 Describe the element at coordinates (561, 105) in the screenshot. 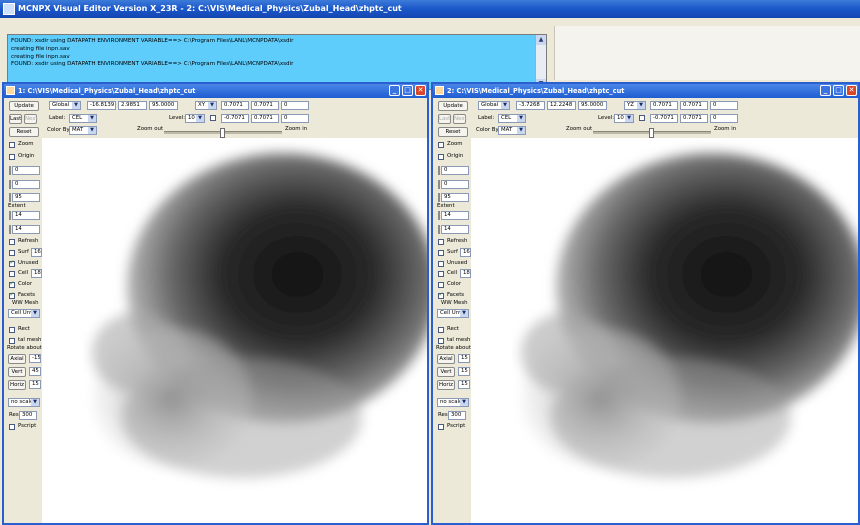

I see `origin-y-field: 12.2248` at that location.